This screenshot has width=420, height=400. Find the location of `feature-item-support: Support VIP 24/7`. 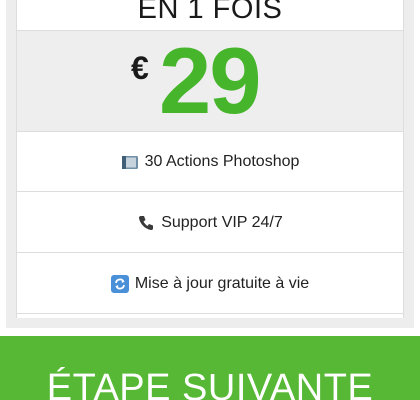

feature-item-support: Support VIP 24/7 is located at coordinates (210, 223).